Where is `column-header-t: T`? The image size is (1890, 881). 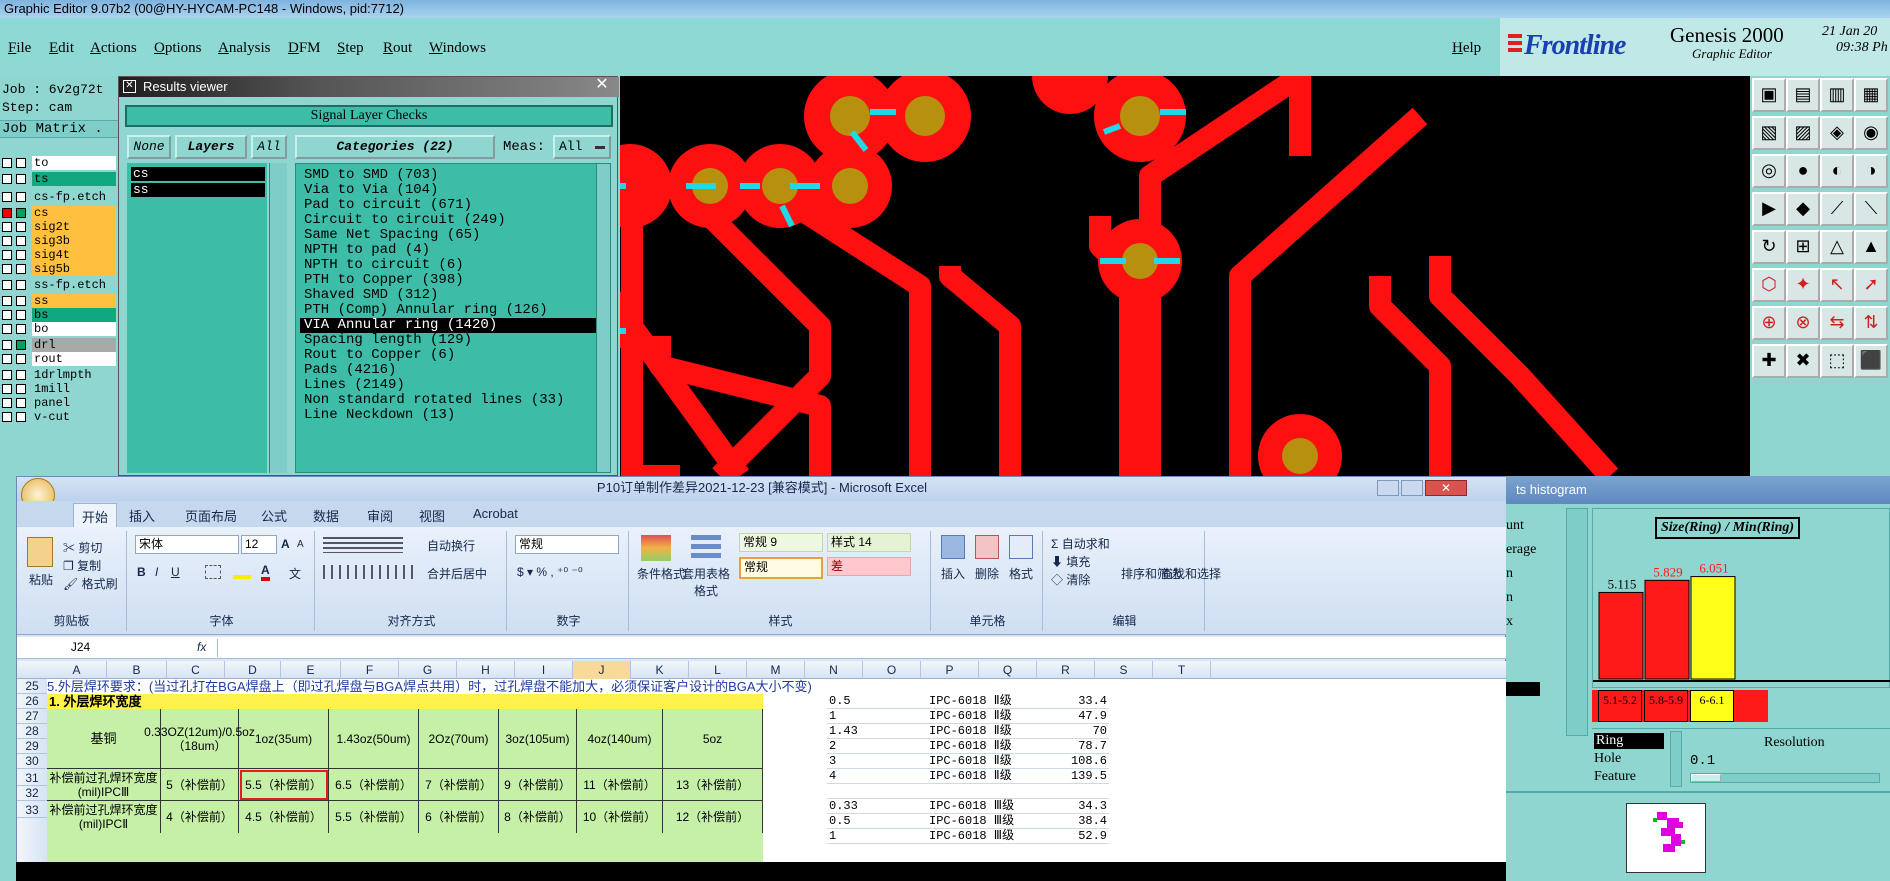 column-header-t: T is located at coordinates (1182, 670).